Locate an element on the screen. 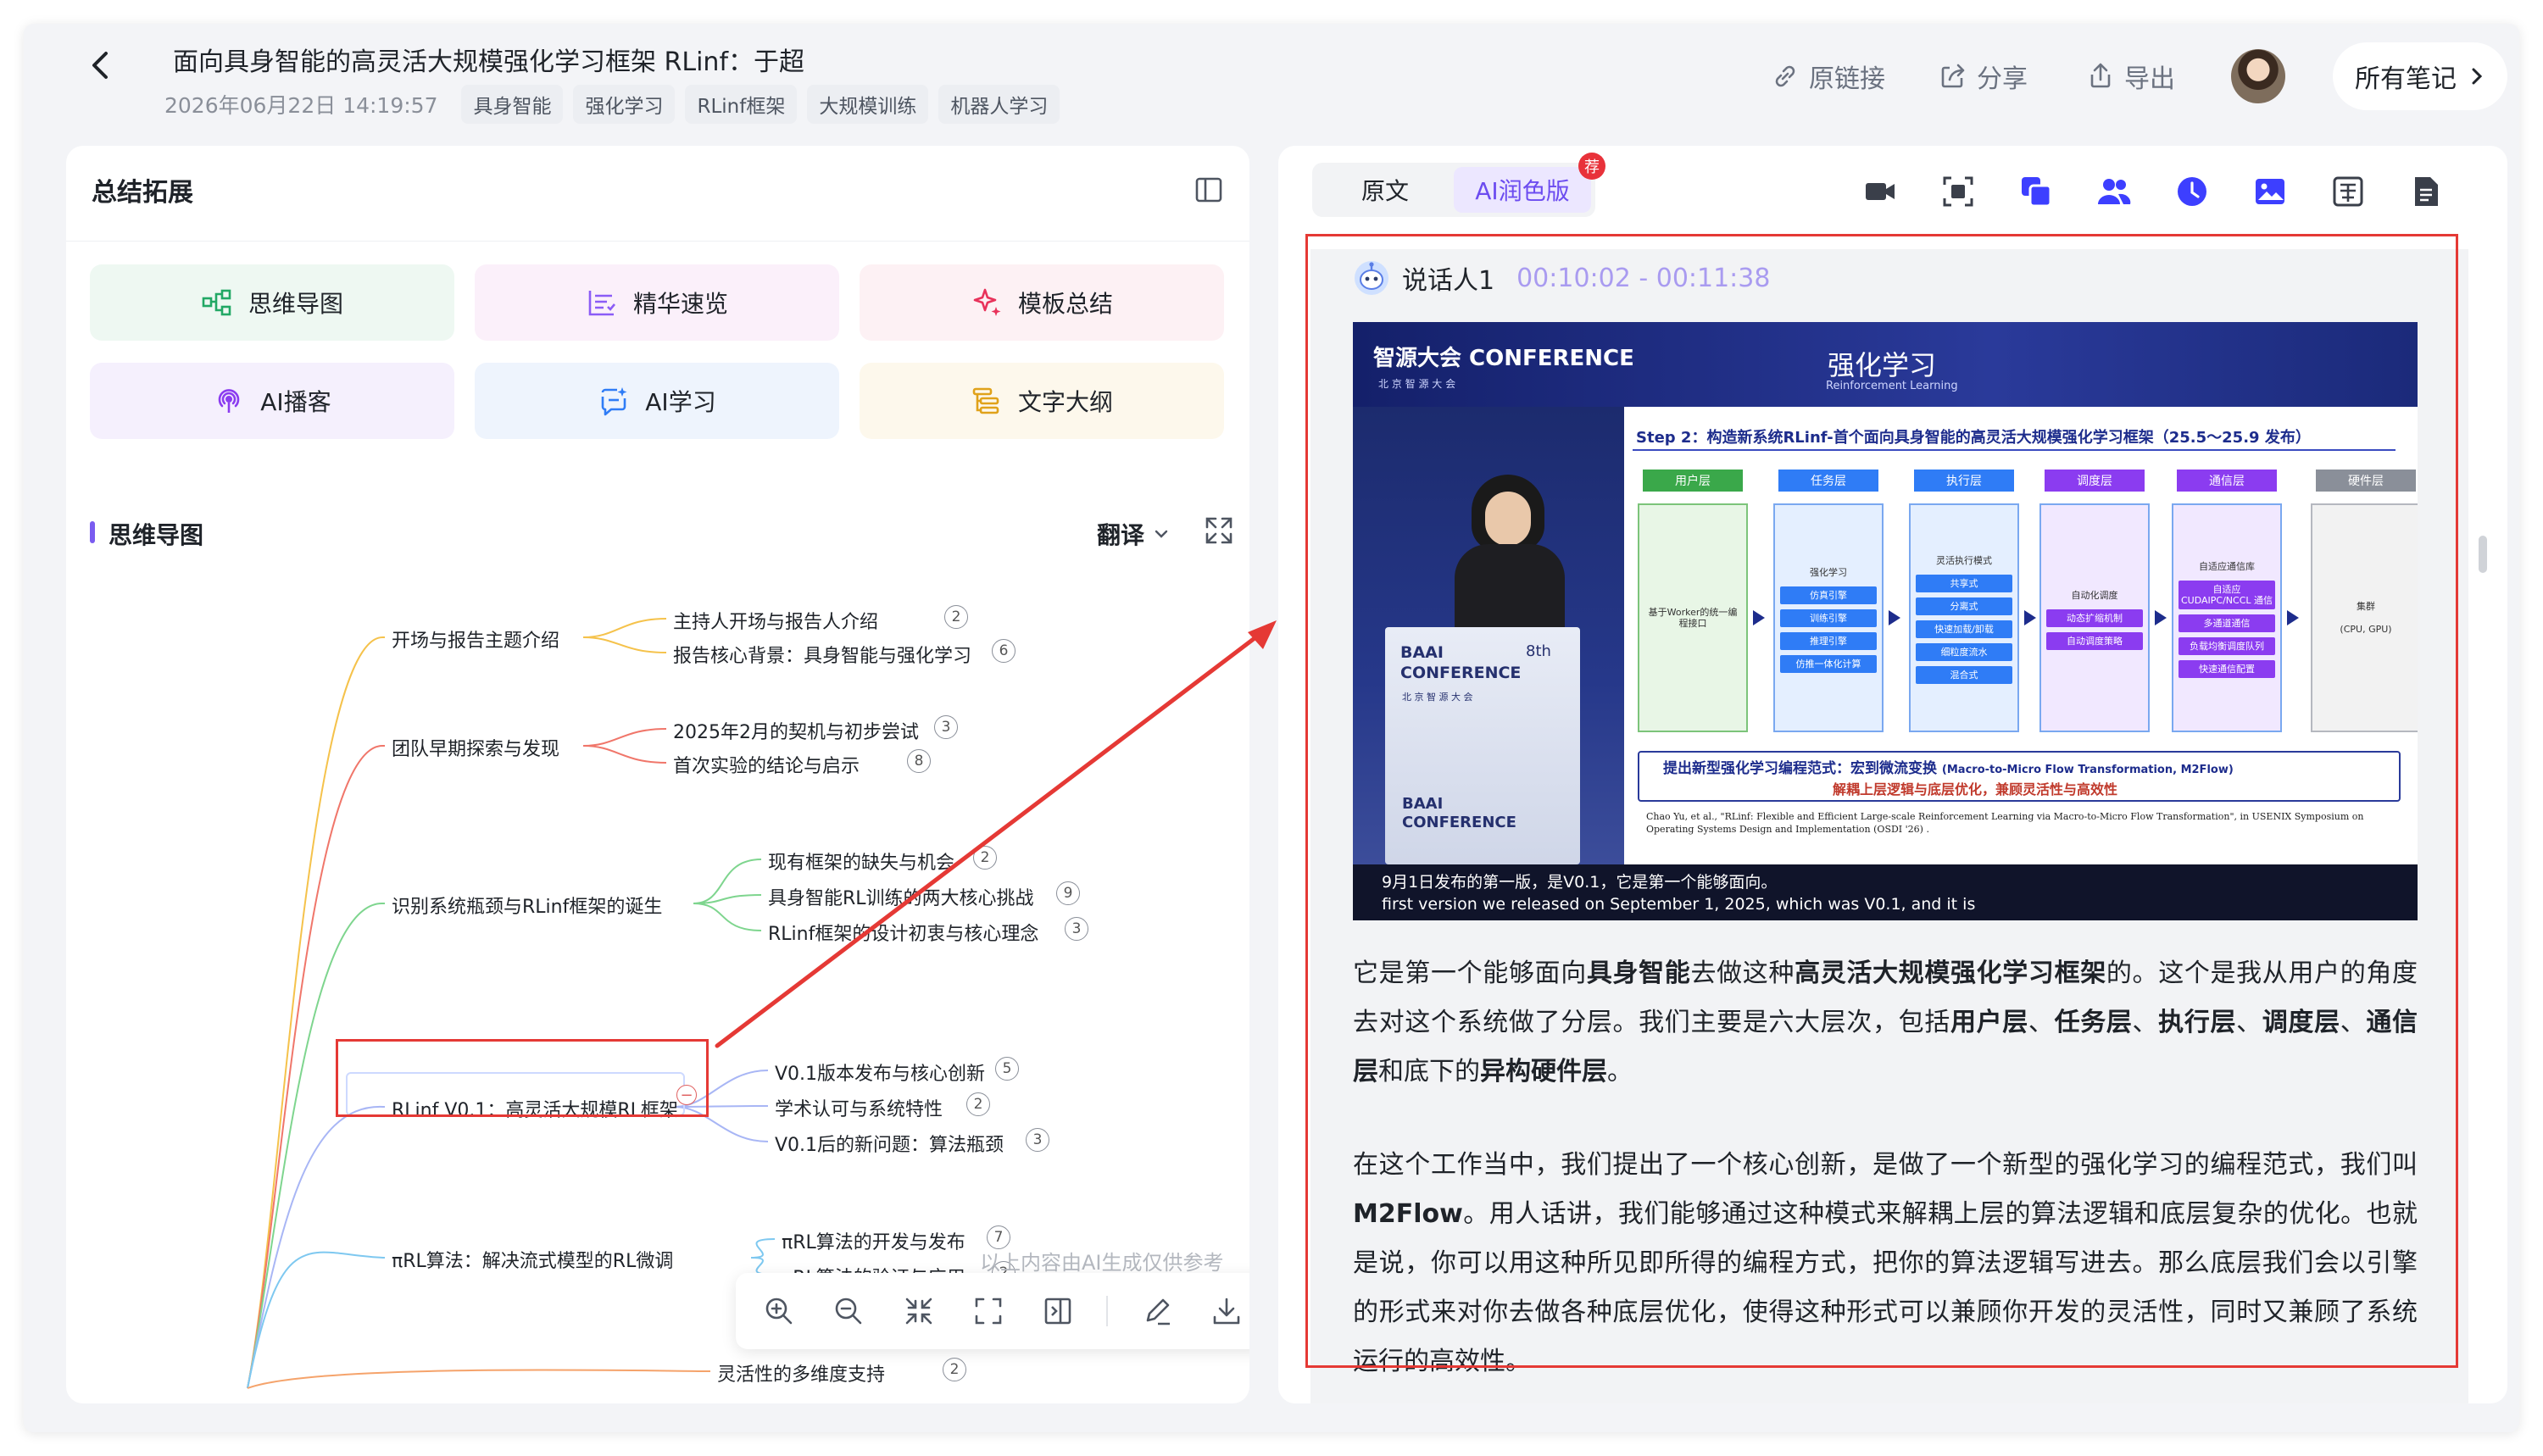  arch-item: 细粒度流水 is located at coordinates (1964, 652).